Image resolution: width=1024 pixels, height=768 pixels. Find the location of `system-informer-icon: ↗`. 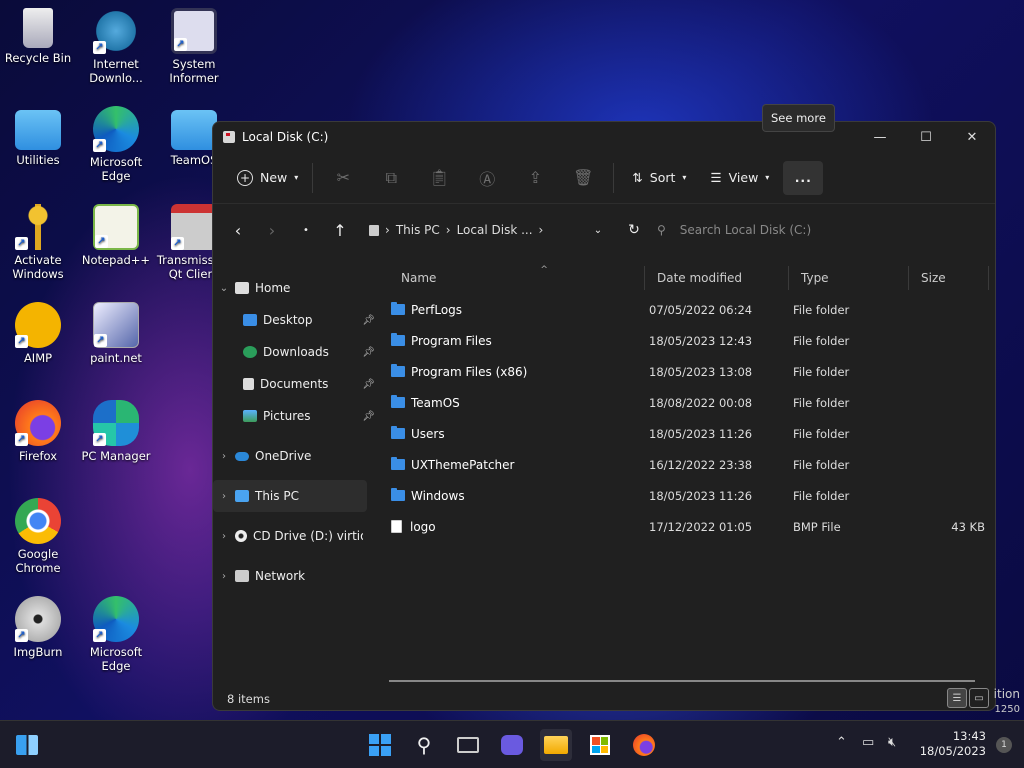

system-informer-icon: ↗ is located at coordinates (194, 31).